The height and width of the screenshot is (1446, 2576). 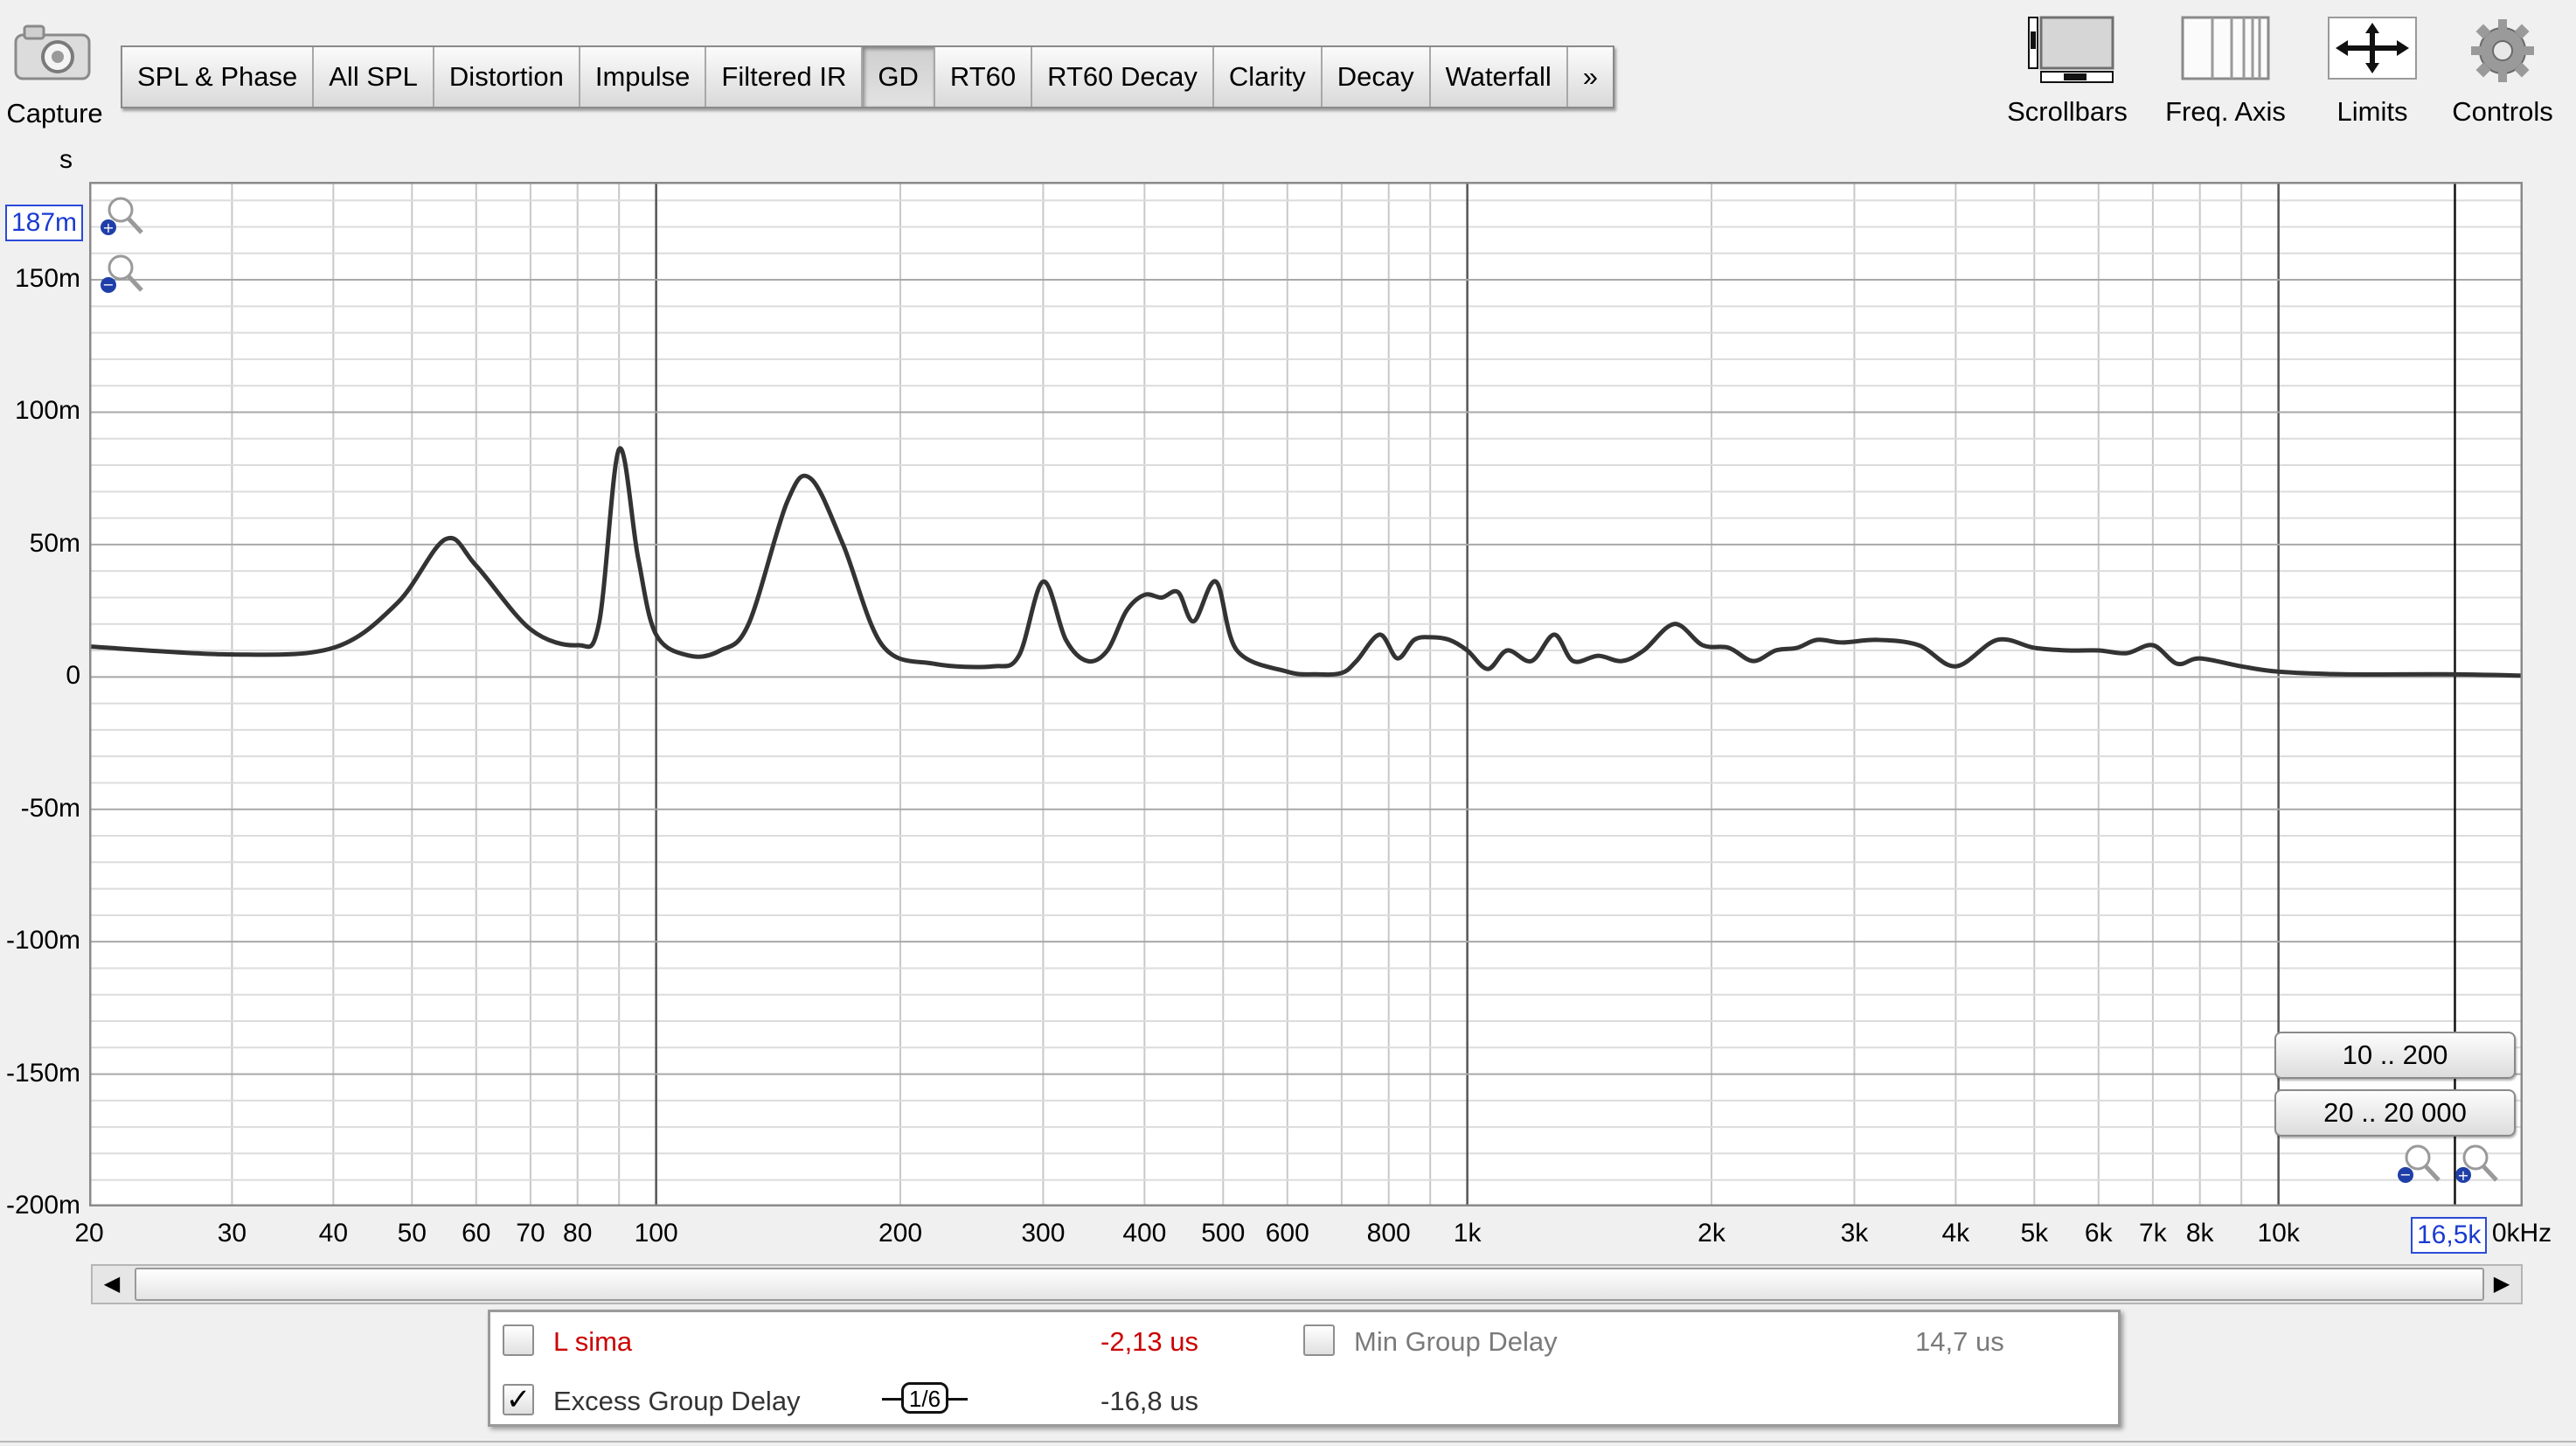 What do you see at coordinates (412, 1233) in the screenshot?
I see `x-tick-label: 50` at bounding box center [412, 1233].